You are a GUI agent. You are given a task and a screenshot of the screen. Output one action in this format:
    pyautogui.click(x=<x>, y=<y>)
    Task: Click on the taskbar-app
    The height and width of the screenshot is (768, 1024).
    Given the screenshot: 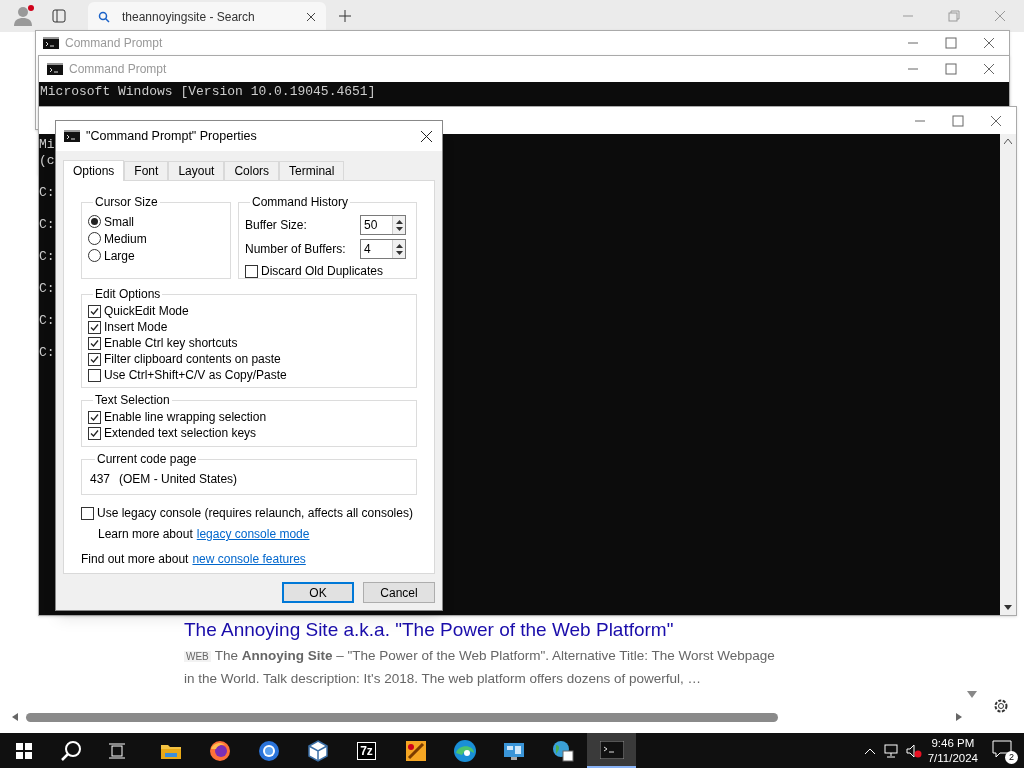 What is the action you would take?
    pyautogui.click(x=611, y=750)
    